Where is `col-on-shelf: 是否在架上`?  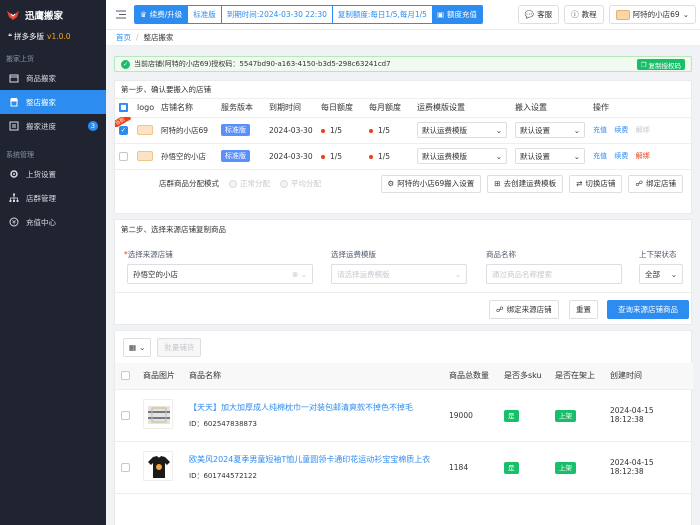
col-on-shelf: 是否在架上 is located at coordinates (576, 376).